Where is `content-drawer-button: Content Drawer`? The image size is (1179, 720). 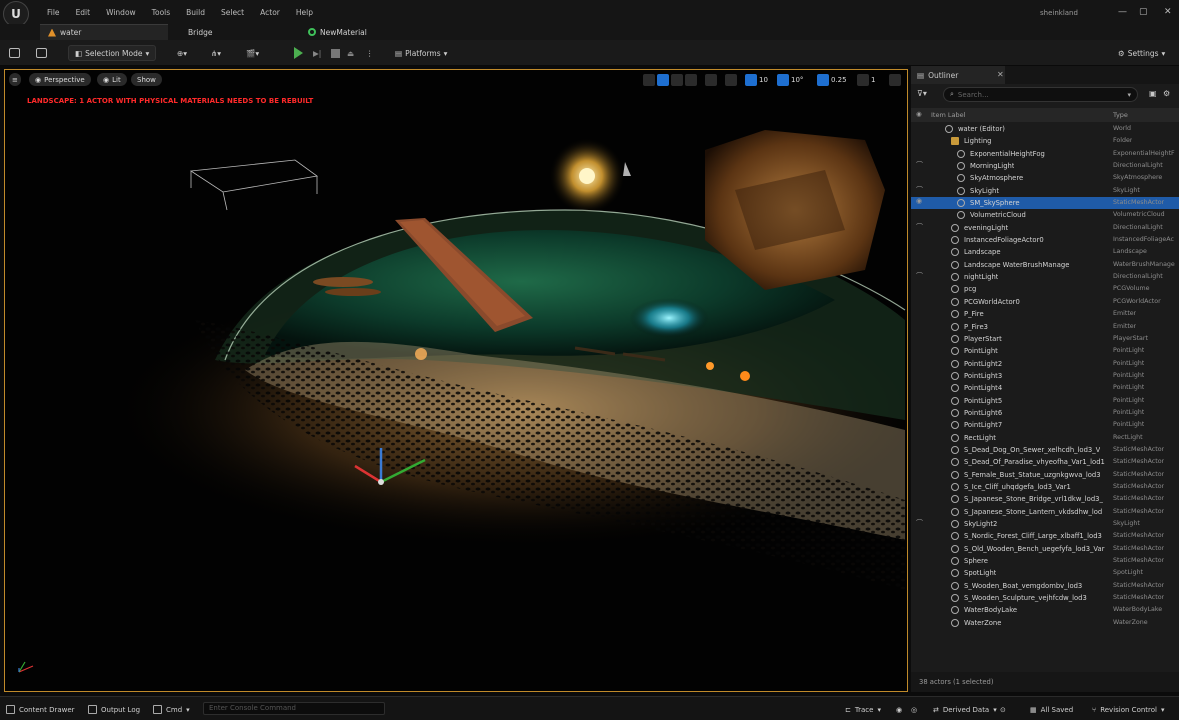
content-drawer-button: Content Drawer is located at coordinates (40, 709).